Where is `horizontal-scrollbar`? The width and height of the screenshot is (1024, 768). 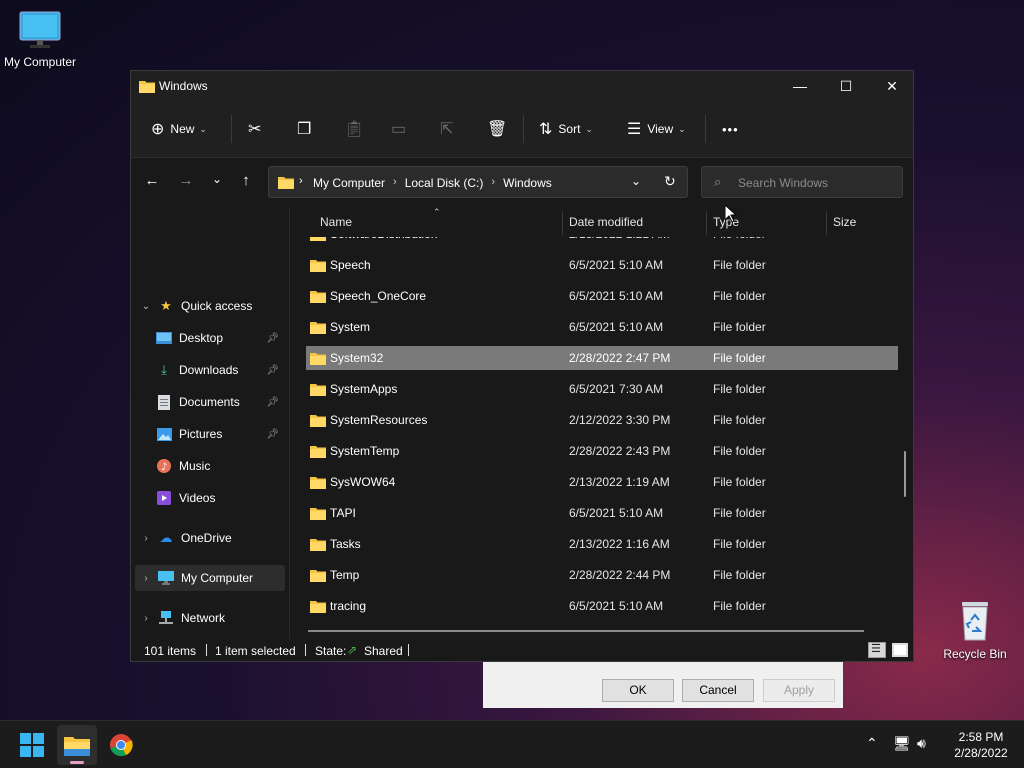 horizontal-scrollbar is located at coordinates (586, 631).